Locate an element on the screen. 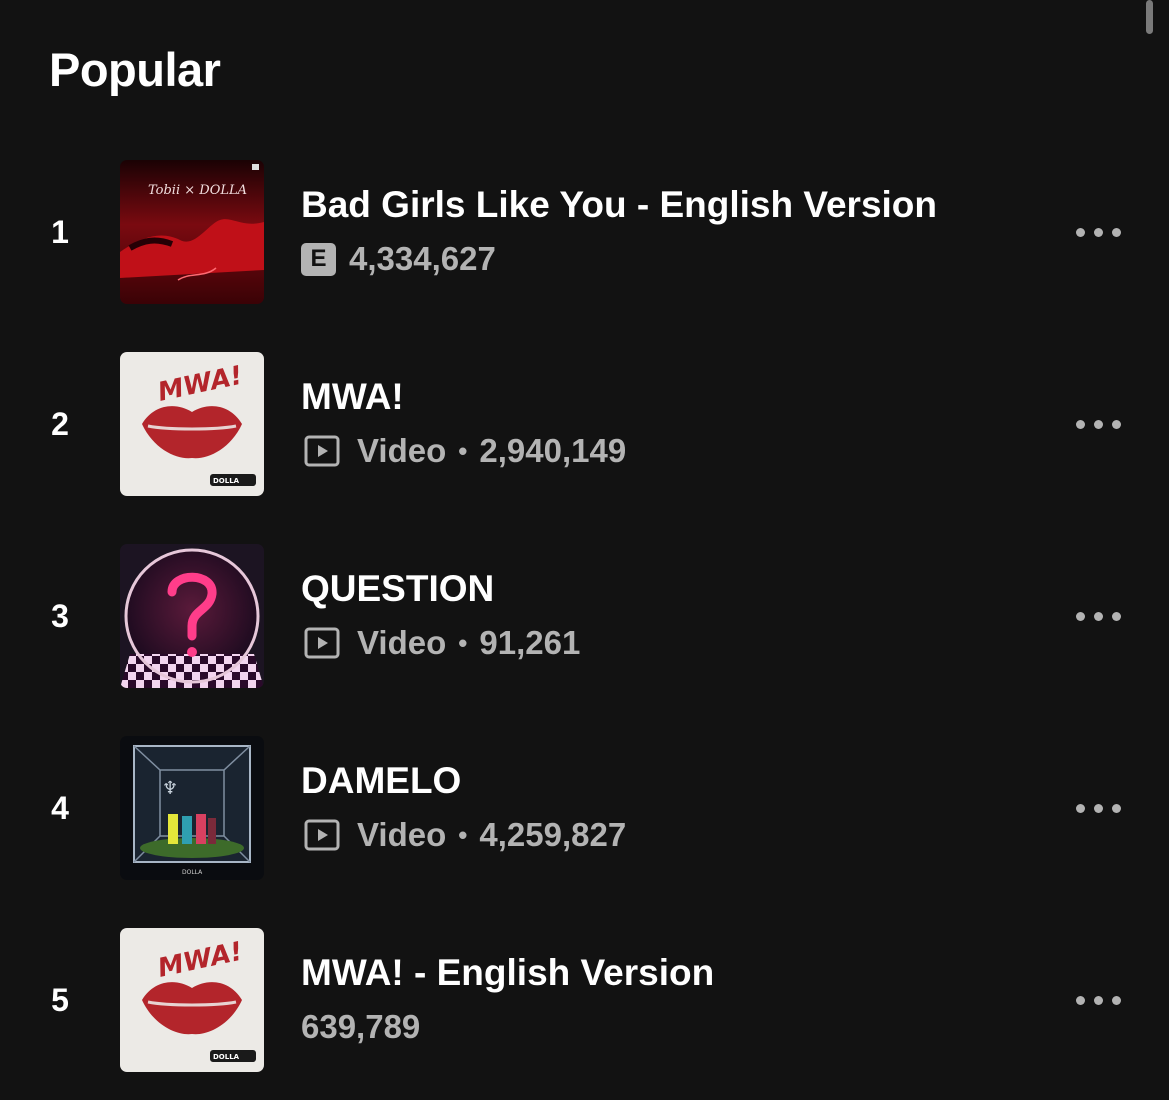  track-row: 3 QUESTION Video • 91,261 is located at coordinates (584, 616).